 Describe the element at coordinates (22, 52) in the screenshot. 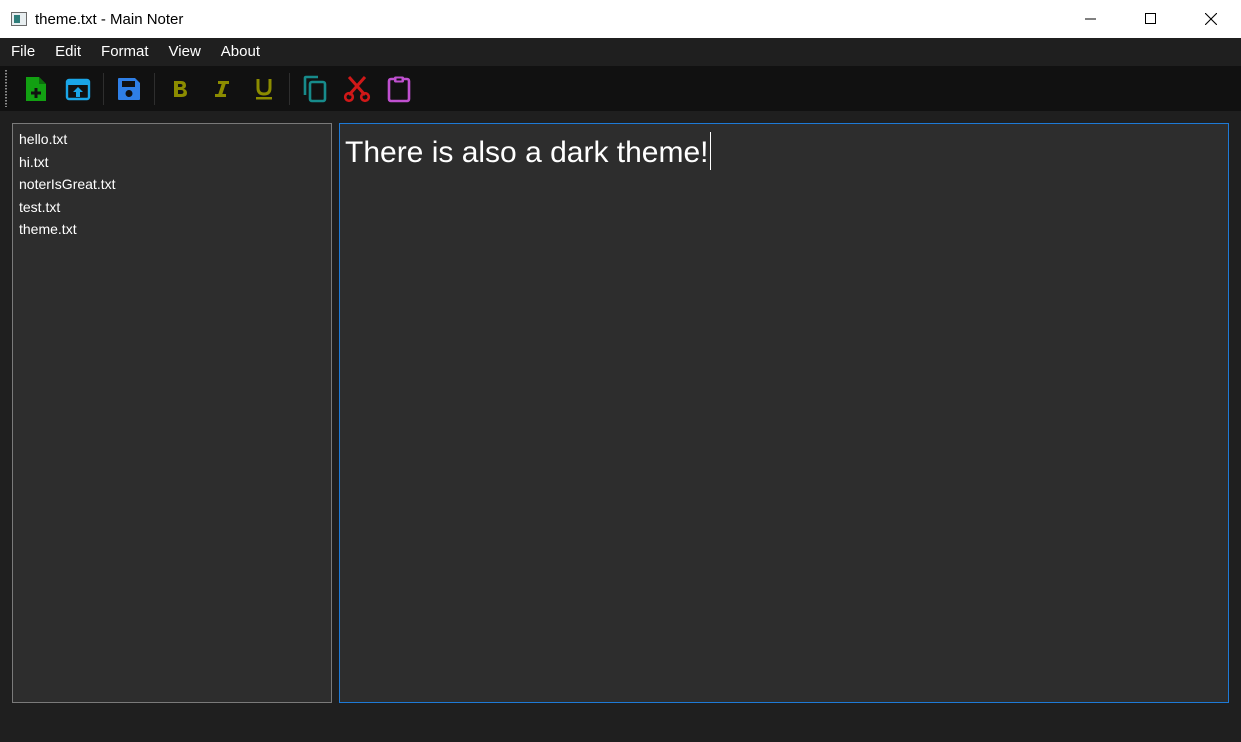

I see `menu-file: File` at that location.